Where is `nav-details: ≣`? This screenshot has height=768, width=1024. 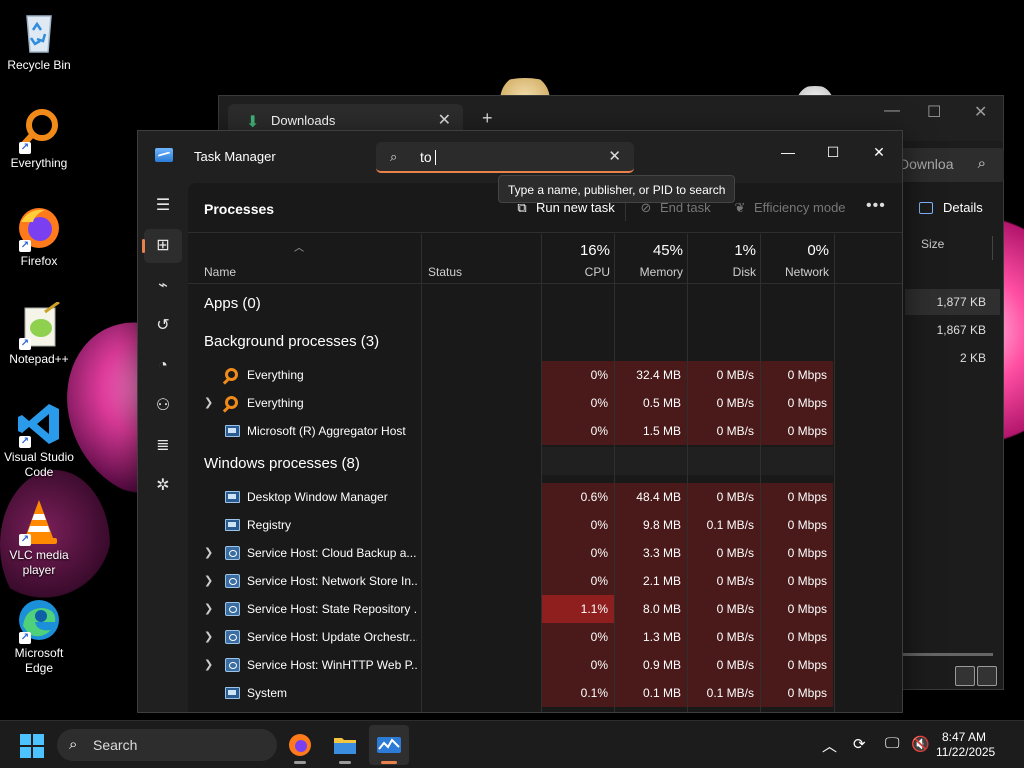 nav-details: ≣ is located at coordinates (163, 446).